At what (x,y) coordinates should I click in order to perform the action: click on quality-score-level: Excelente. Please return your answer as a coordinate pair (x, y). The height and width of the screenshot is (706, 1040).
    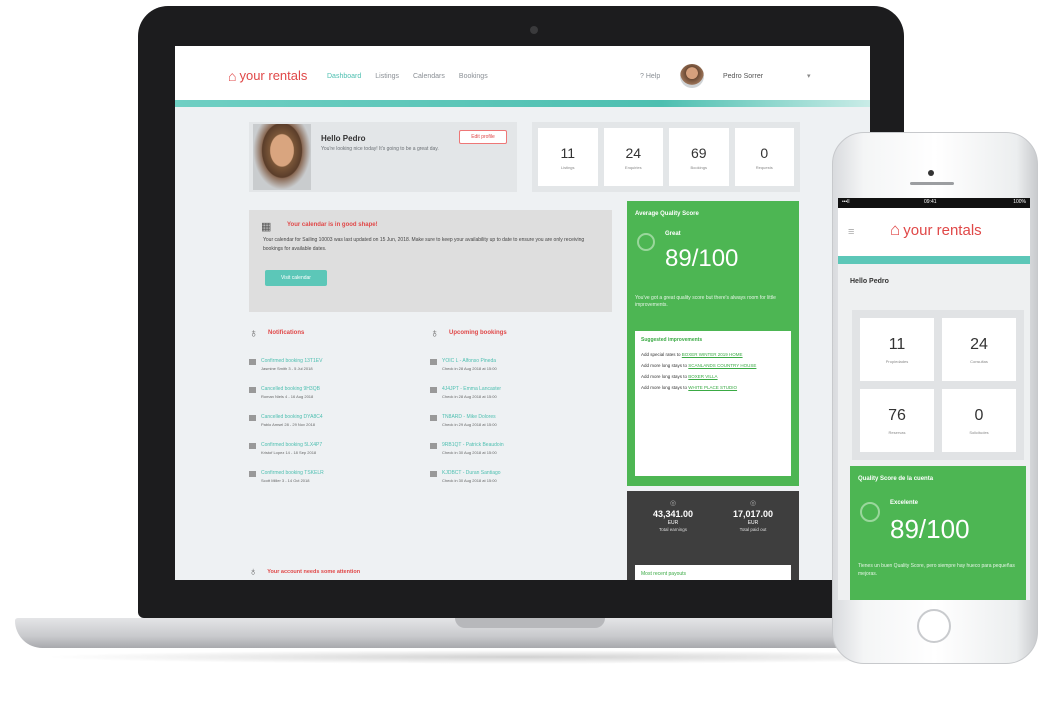
    Looking at the image, I should click on (904, 503).